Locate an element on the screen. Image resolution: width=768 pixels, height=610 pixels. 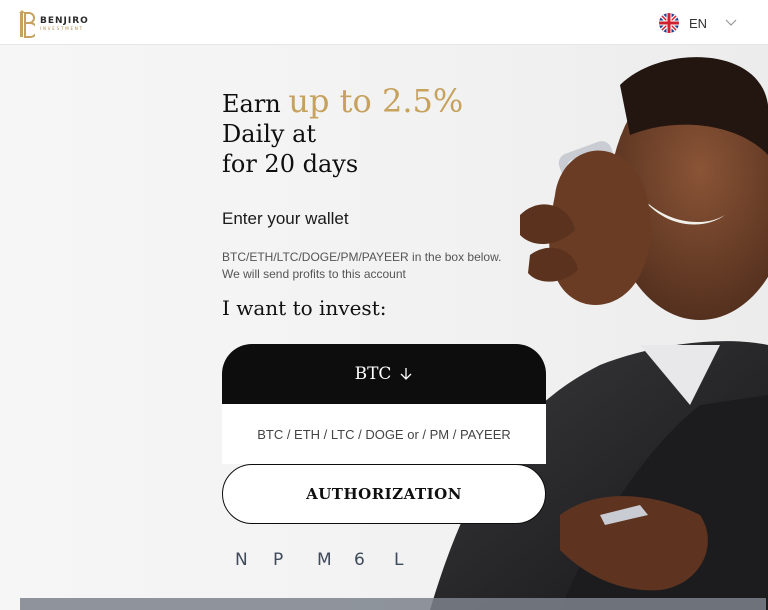
hero-rate: up to 2.5% is located at coordinates (376, 101).